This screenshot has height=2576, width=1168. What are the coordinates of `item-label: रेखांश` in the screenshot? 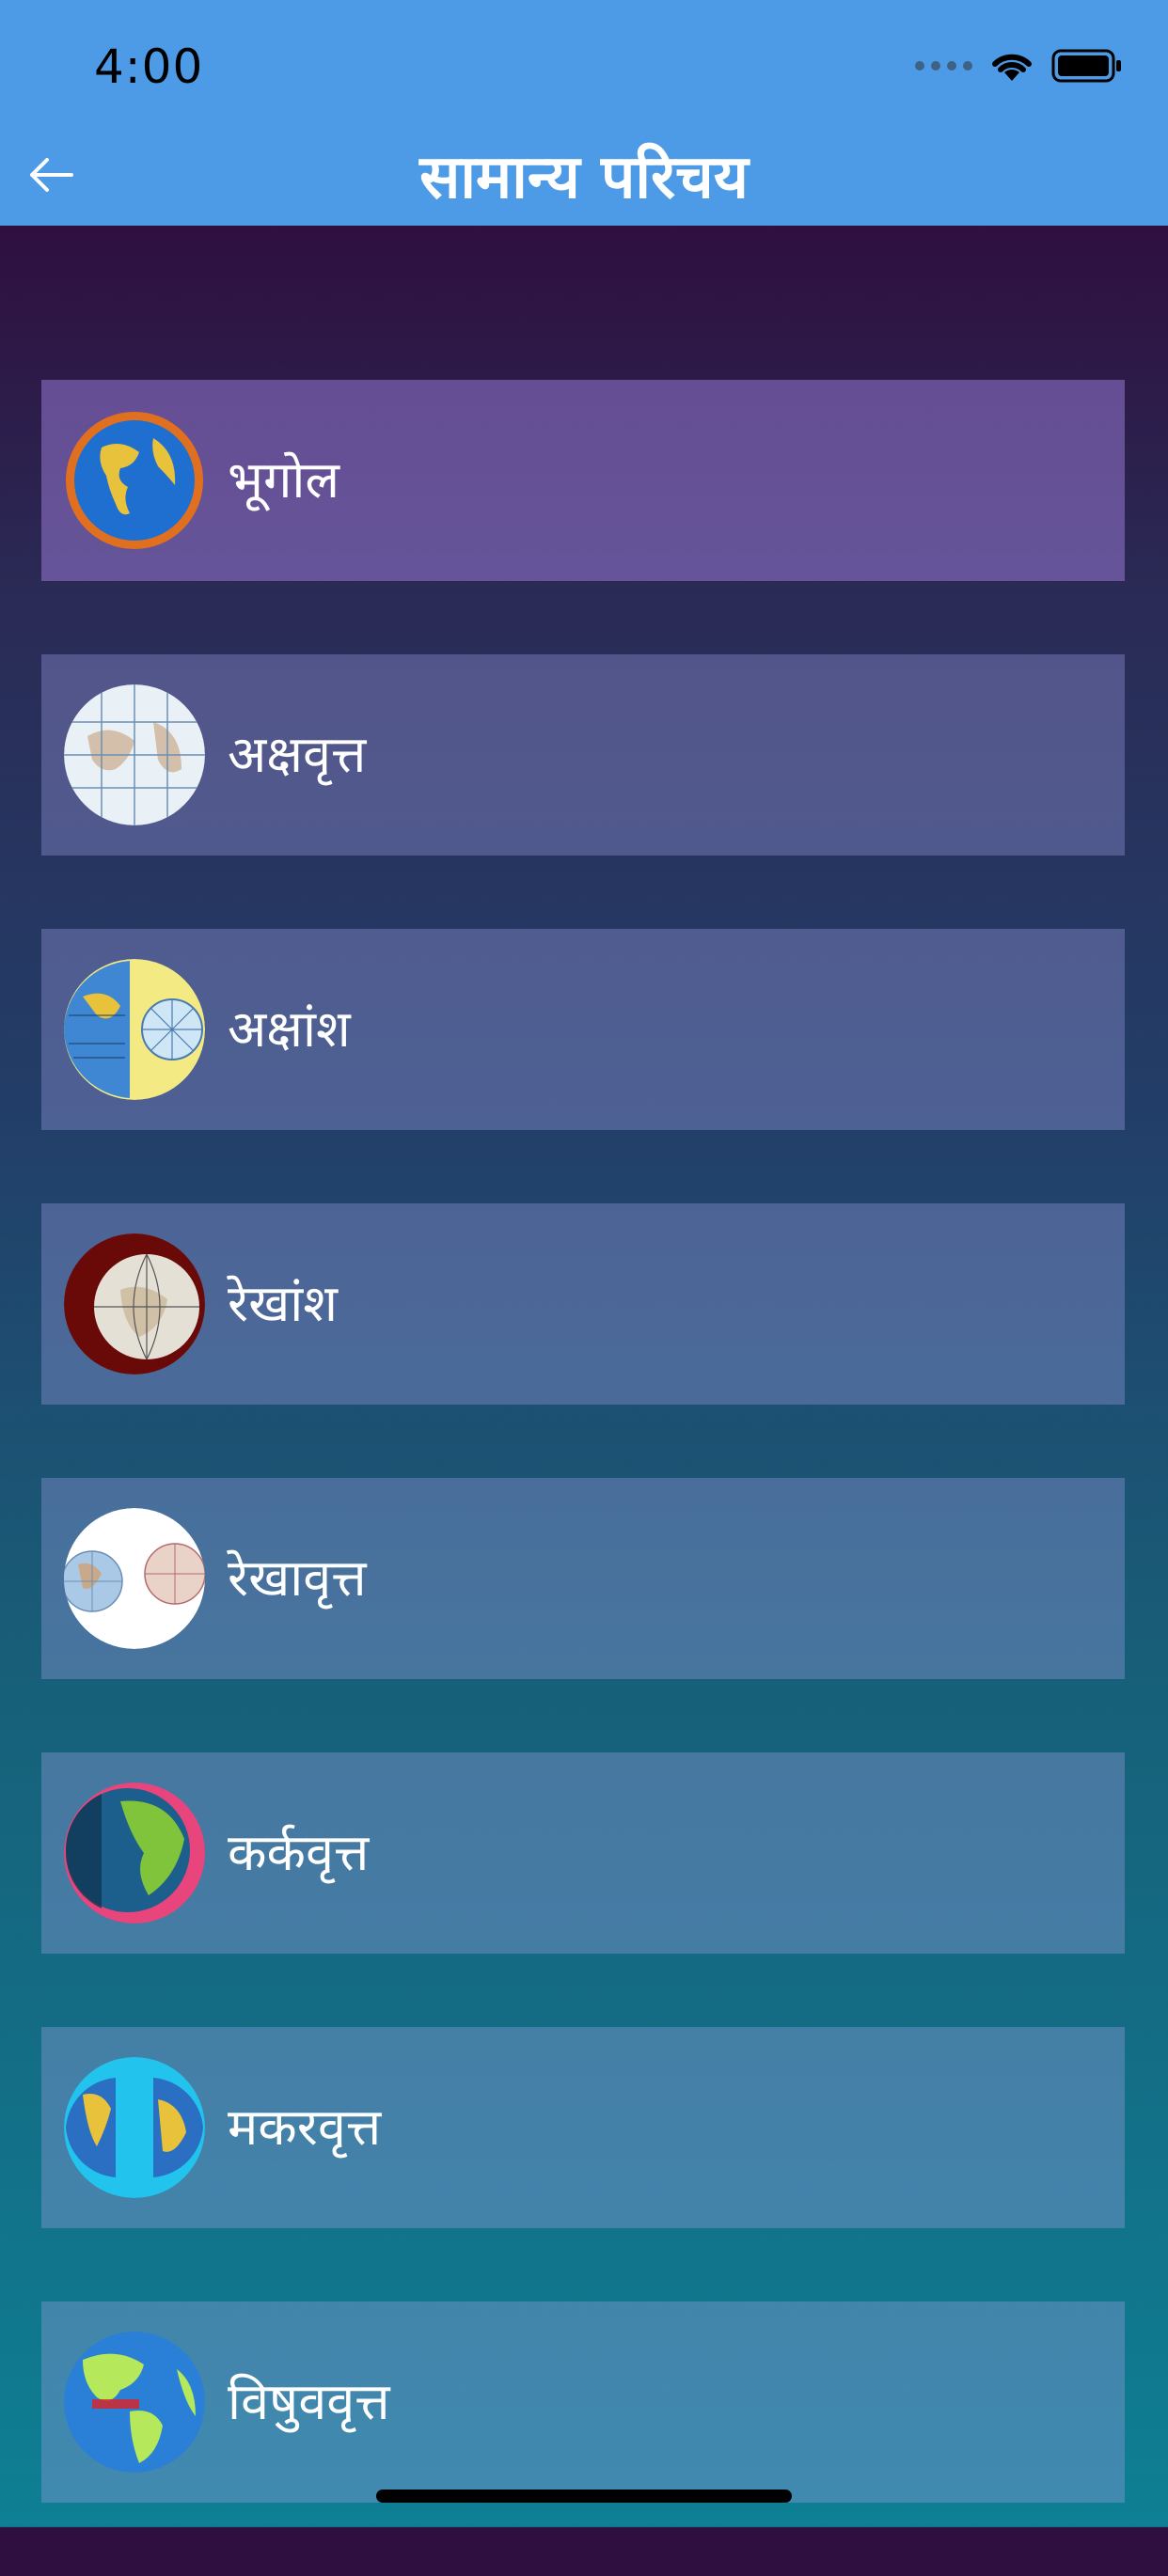 It's located at (283, 1304).